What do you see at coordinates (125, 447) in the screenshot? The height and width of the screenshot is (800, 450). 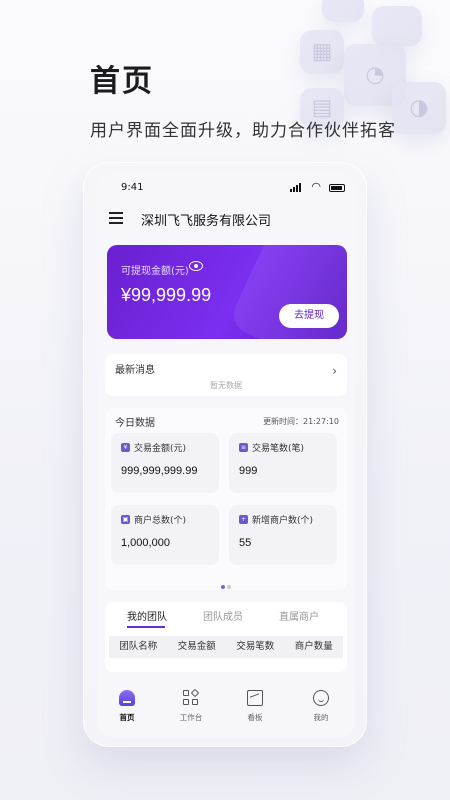 I see `yuan-icon: ¥` at bounding box center [125, 447].